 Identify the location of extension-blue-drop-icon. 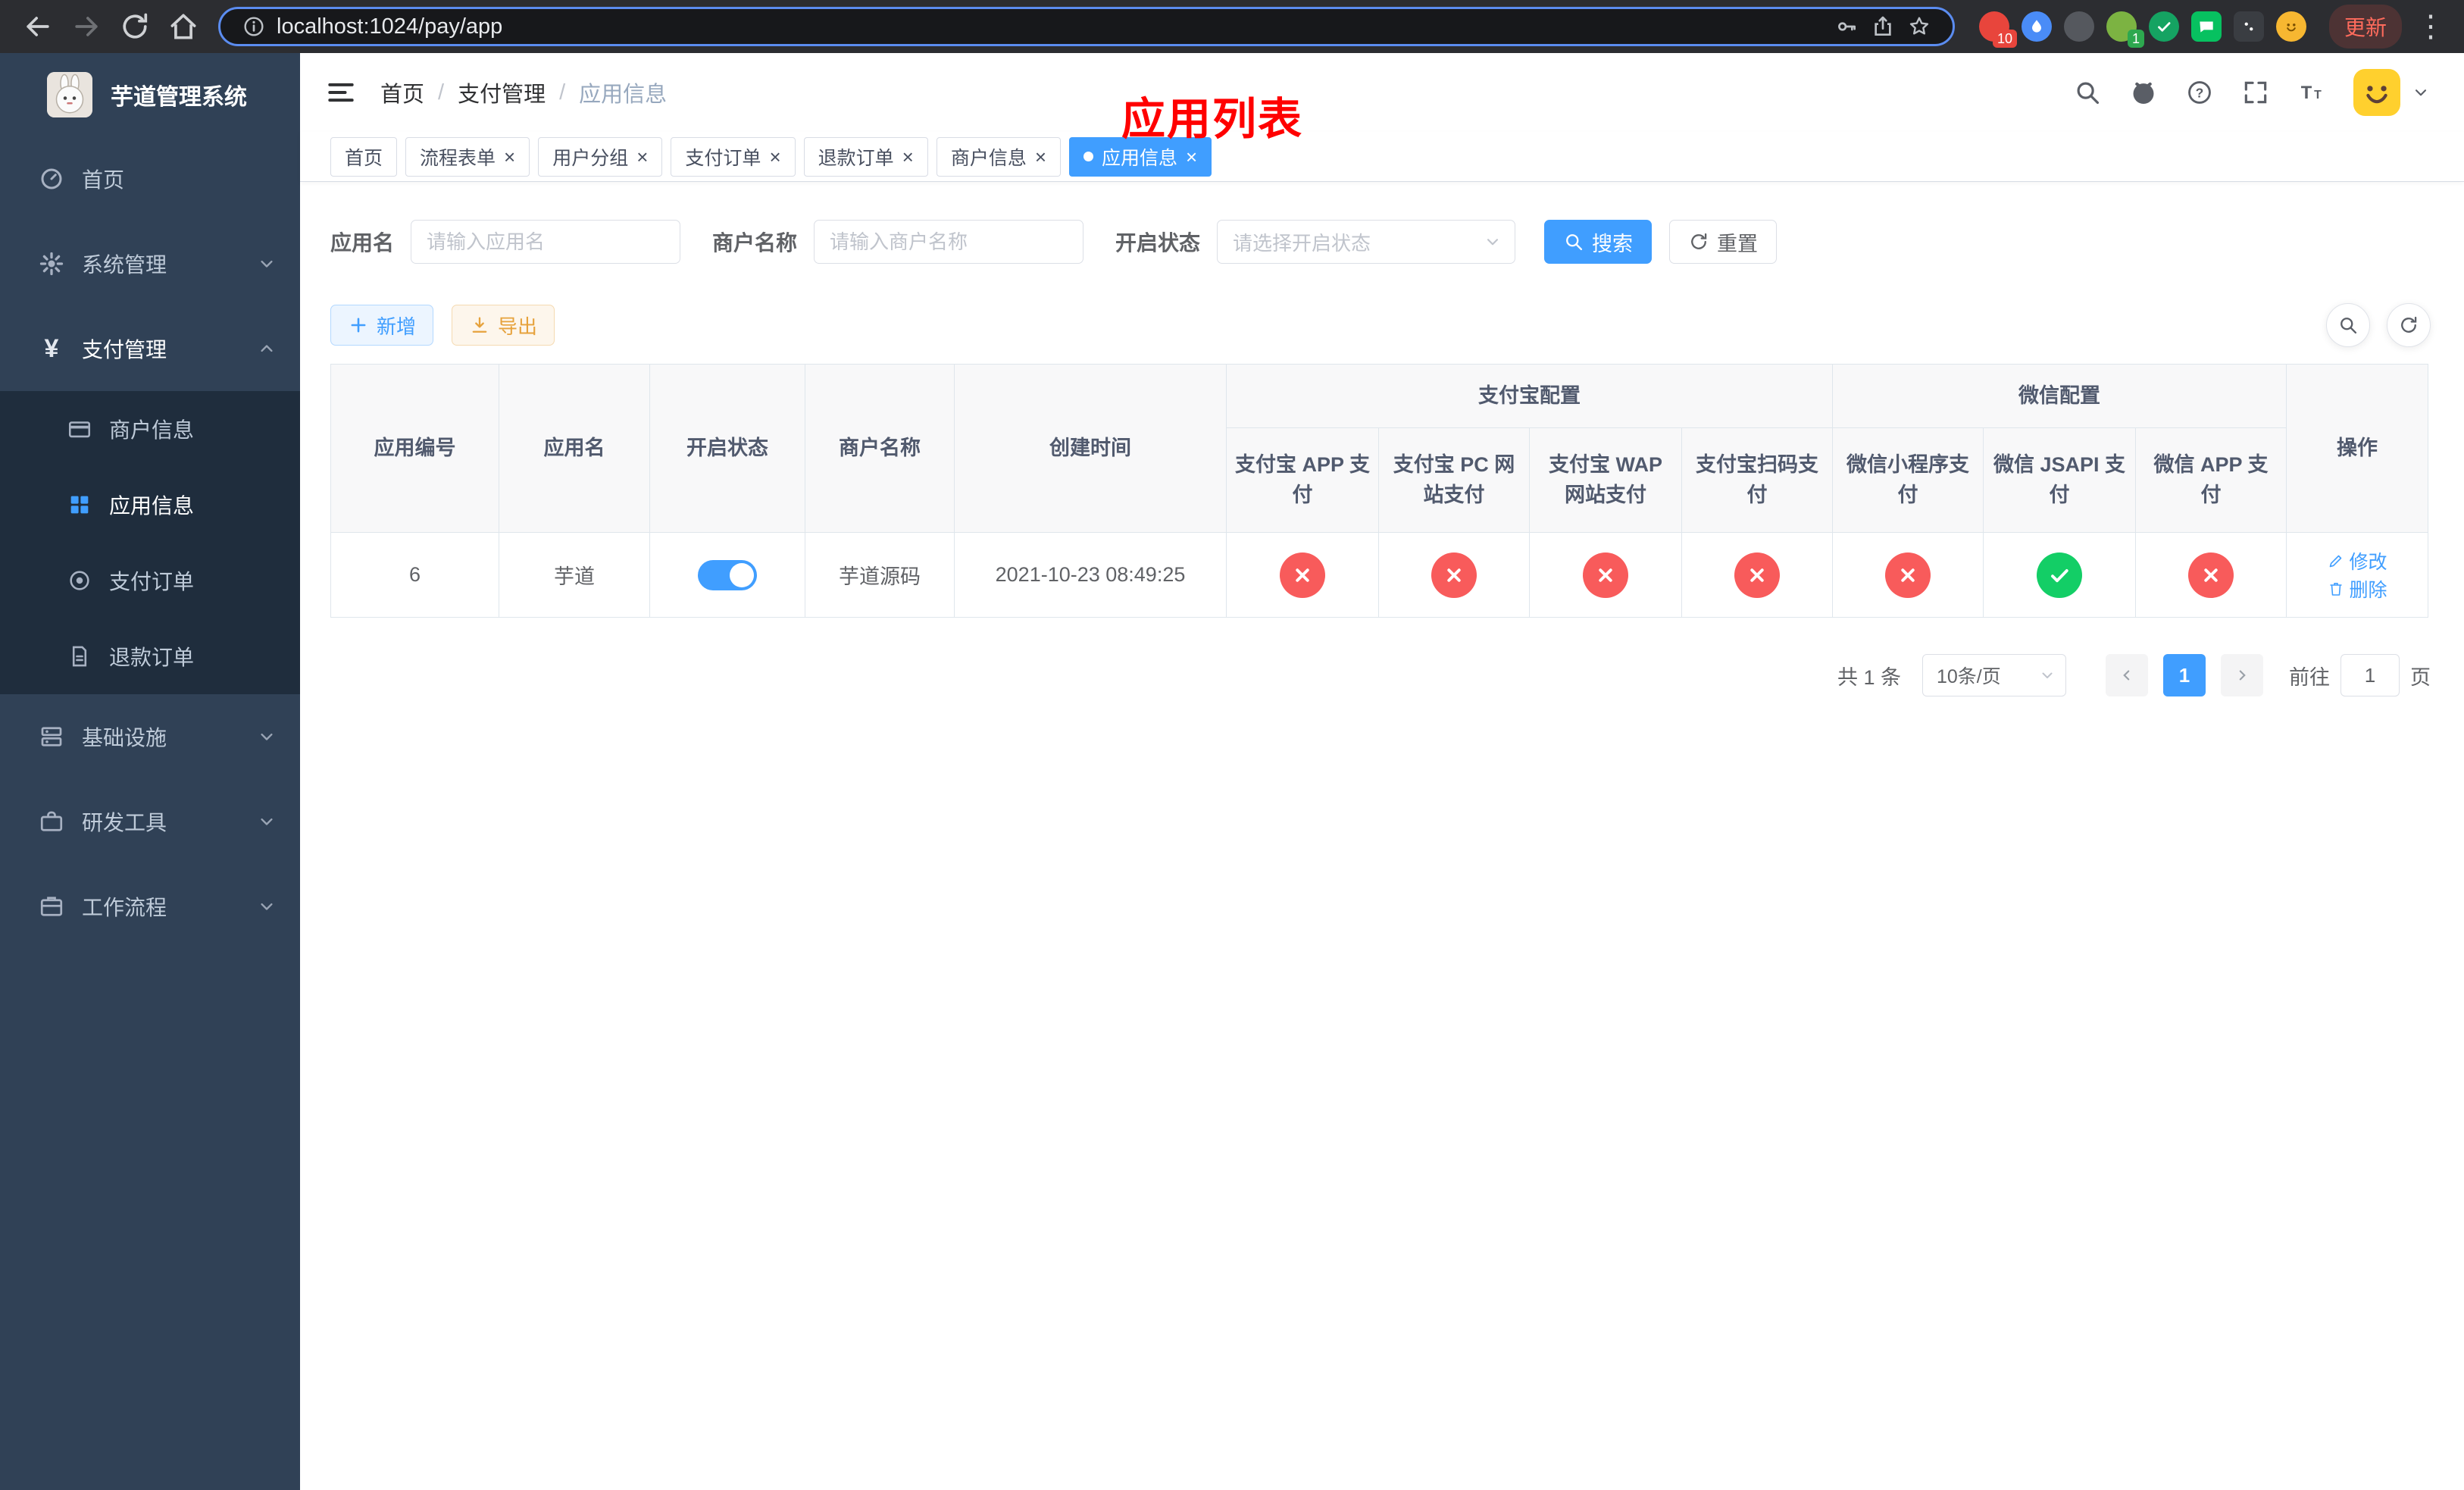
(2036, 27).